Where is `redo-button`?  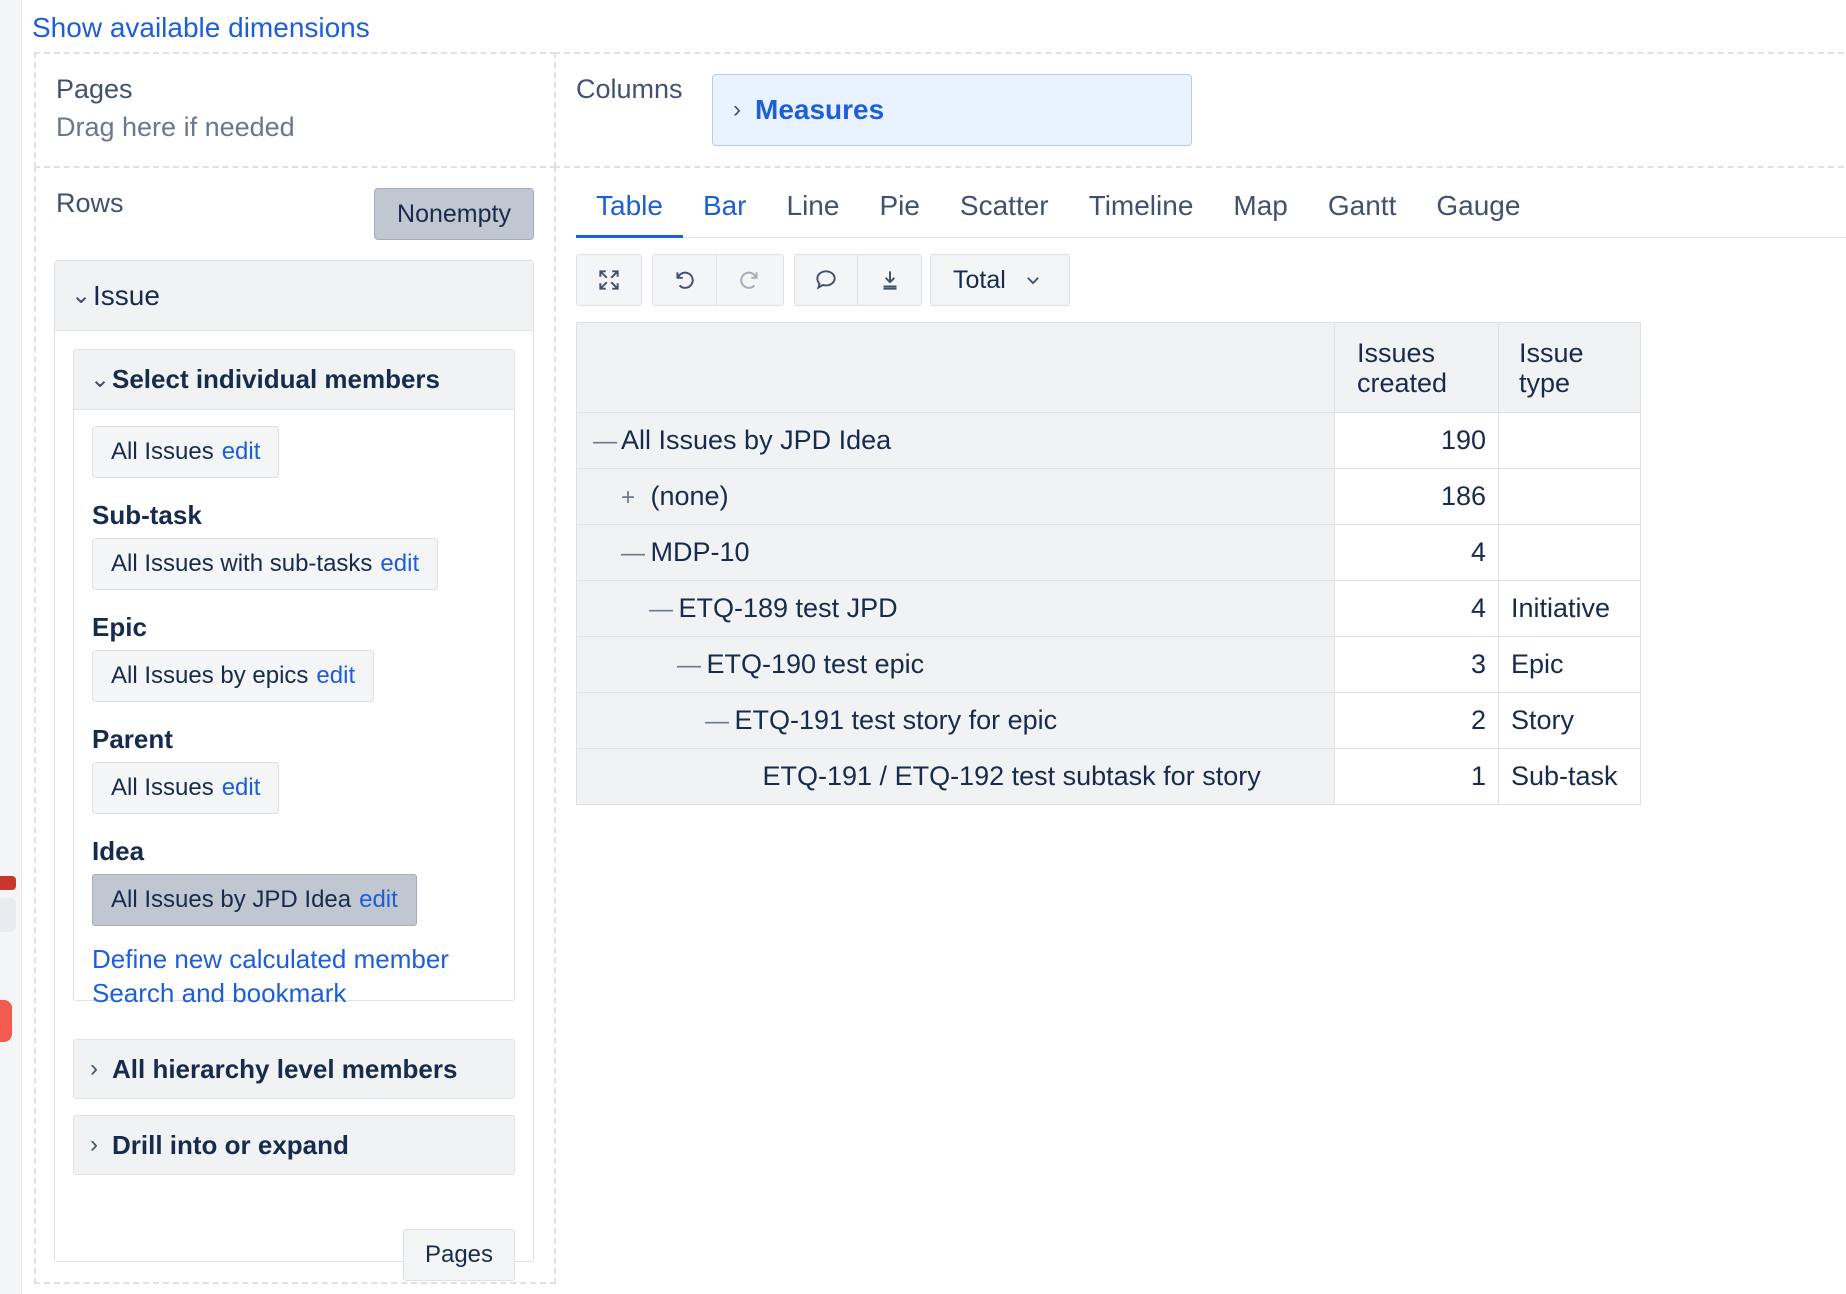 redo-button is located at coordinates (749, 280).